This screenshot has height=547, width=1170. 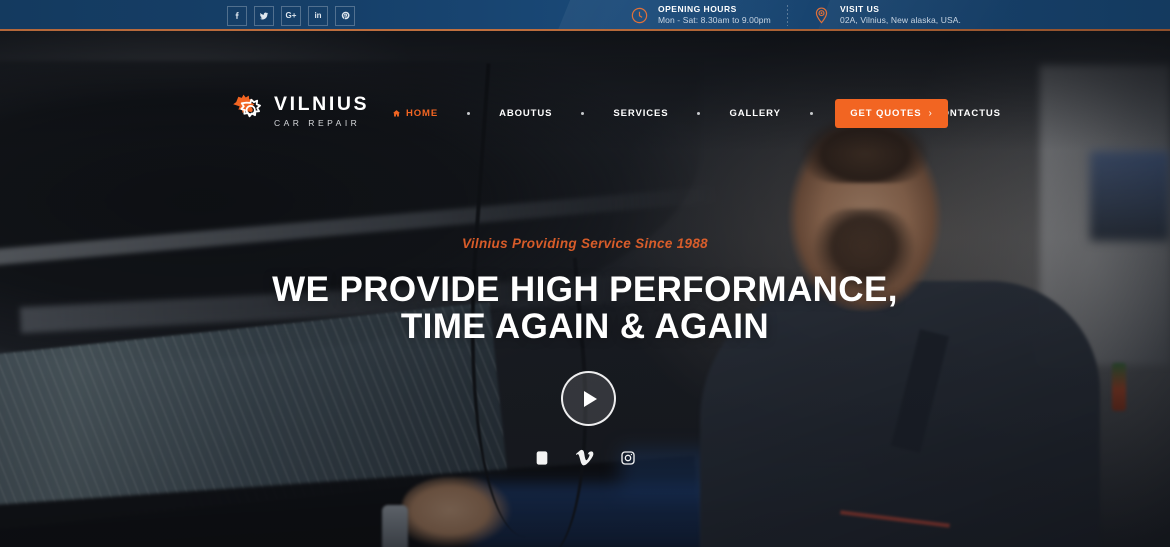 What do you see at coordinates (787, 15) in the screenshot?
I see `topbar-divider` at bounding box center [787, 15].